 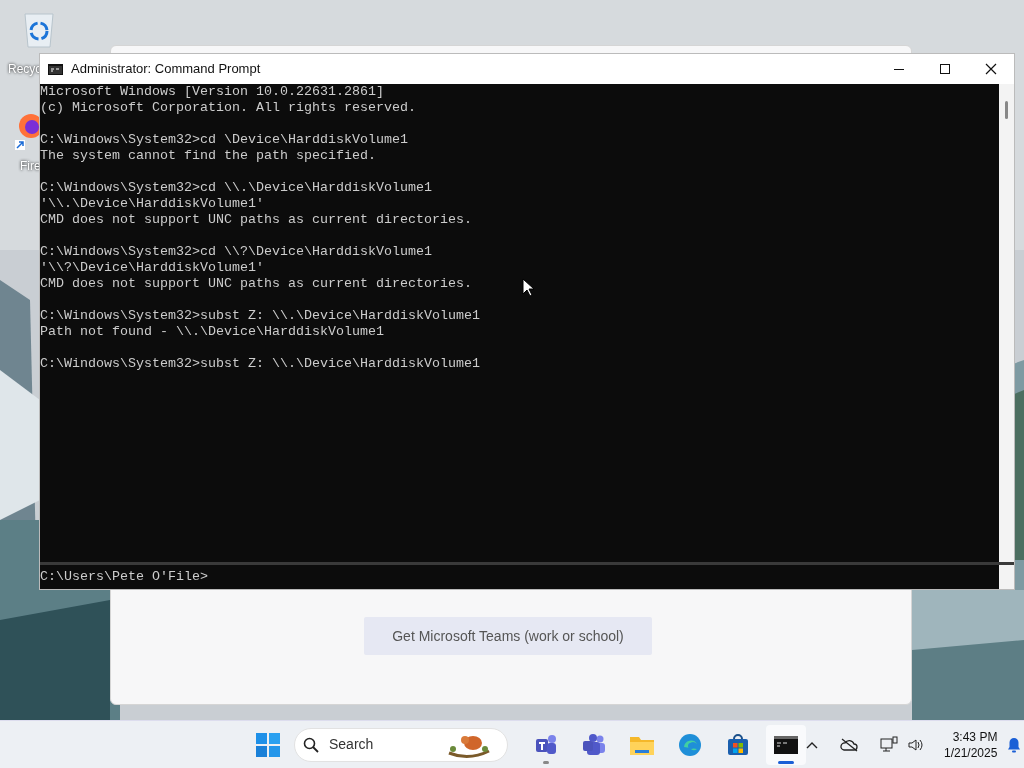 What do you see at coordinates (268, 744) in the screenshot?
I see `windows-logo-icon` at bounding box center [268, 744].